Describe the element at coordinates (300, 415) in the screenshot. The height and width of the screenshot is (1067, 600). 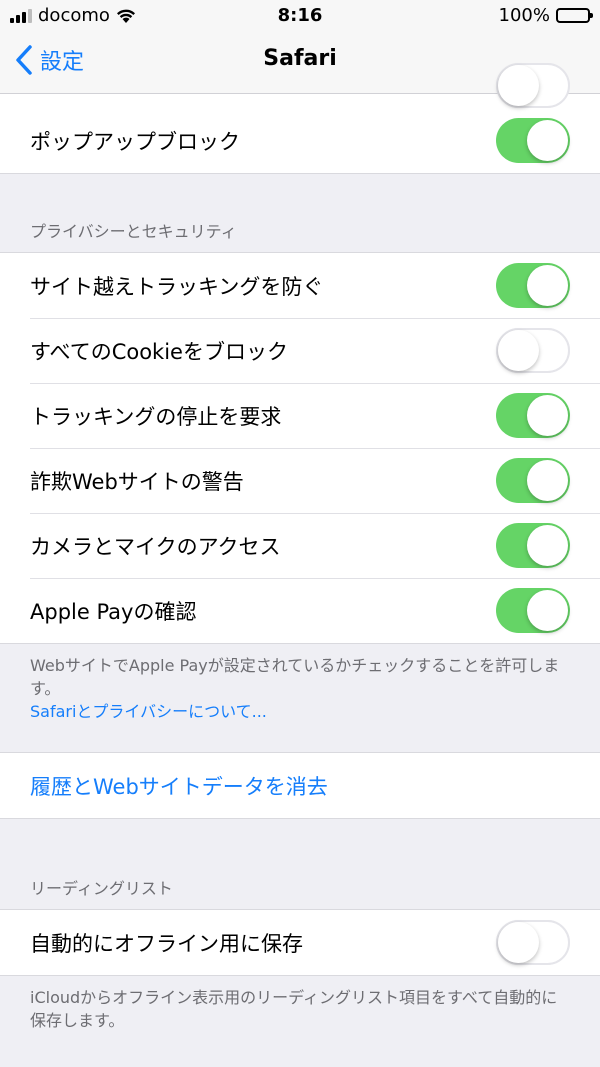
I see `do-not-track-row: トラッキングの停止を要求` at that location.